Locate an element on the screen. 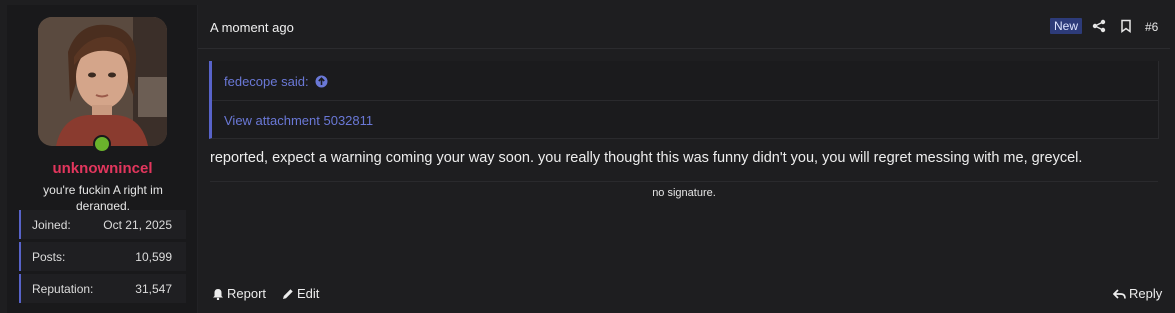  bookmark-icon is located at coordinates (1126, 26).